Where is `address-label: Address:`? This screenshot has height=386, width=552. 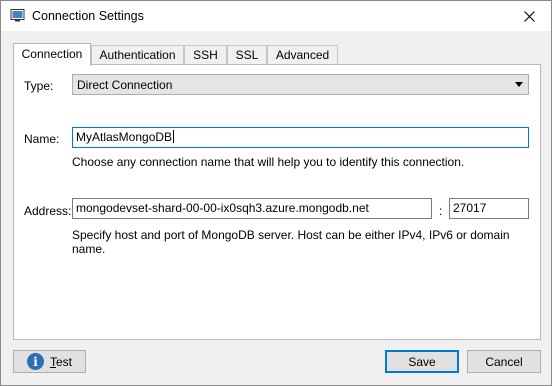
address-label: Address: is located at coordinates (48, 211).